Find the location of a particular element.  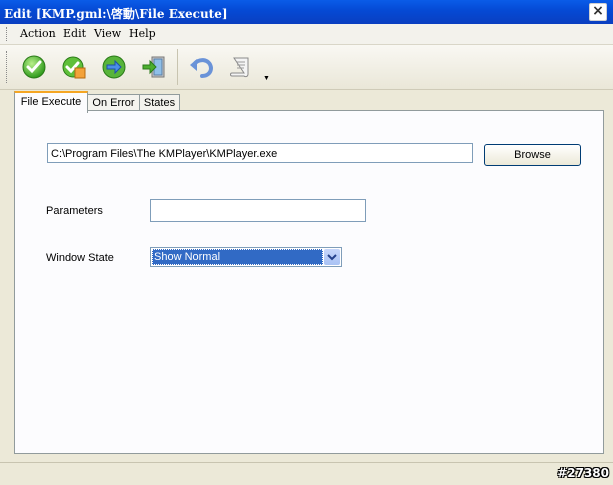

check-cube-icon is located at coordinates (74, 67).